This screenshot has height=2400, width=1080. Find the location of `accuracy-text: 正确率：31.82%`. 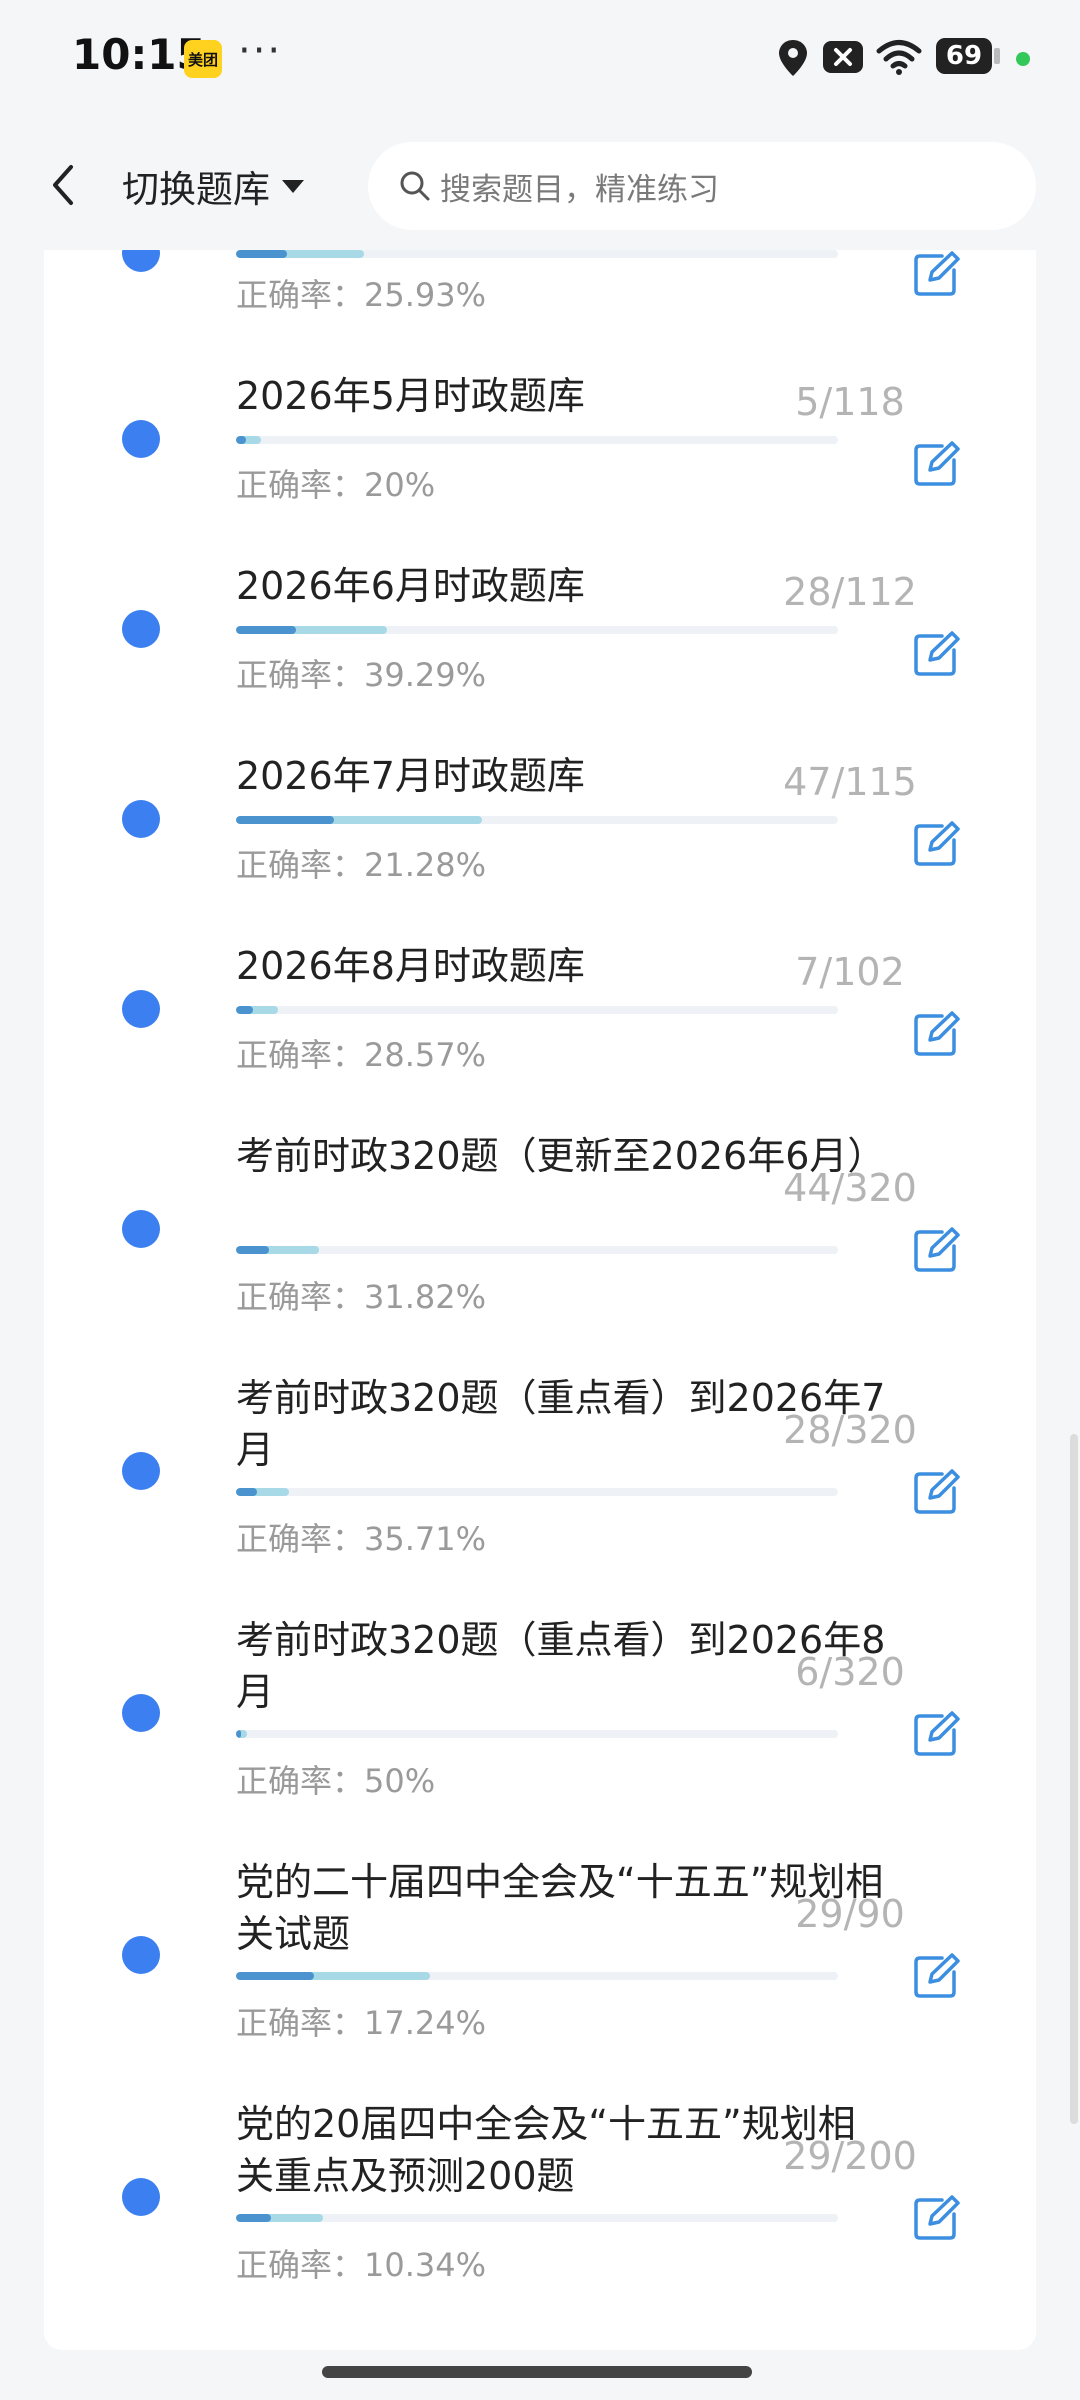

accuracy-text: 正确率：31.82% is located at coordinates (361, 1297).